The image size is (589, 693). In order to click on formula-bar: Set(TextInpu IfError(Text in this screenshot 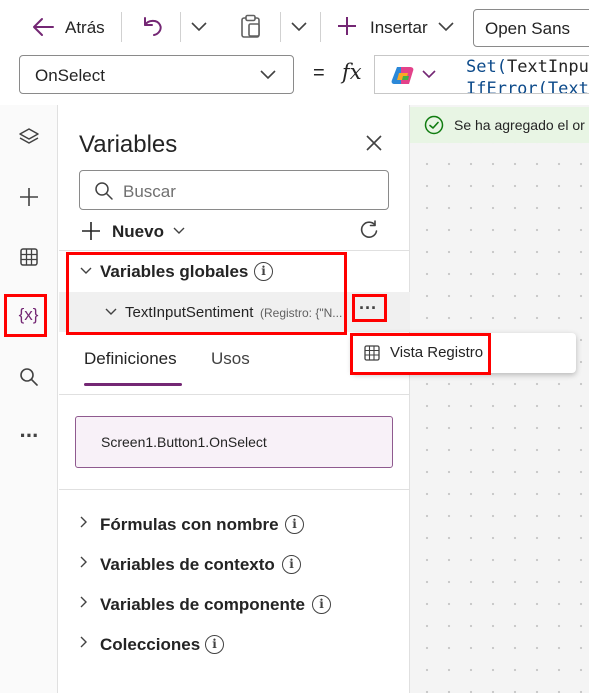, I will do `click(481, 74)`.